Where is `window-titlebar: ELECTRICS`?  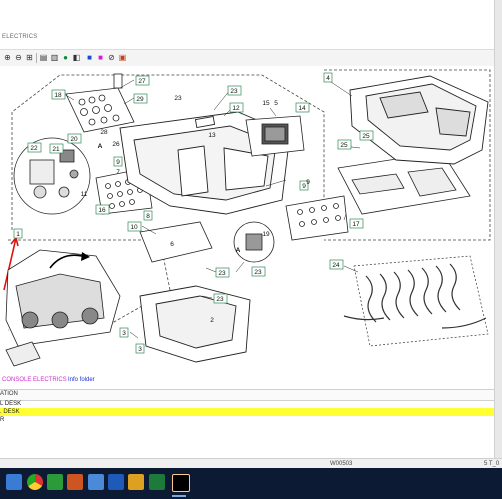 window-titlebar: ELECTRICS is located at coordinates (251, 24).